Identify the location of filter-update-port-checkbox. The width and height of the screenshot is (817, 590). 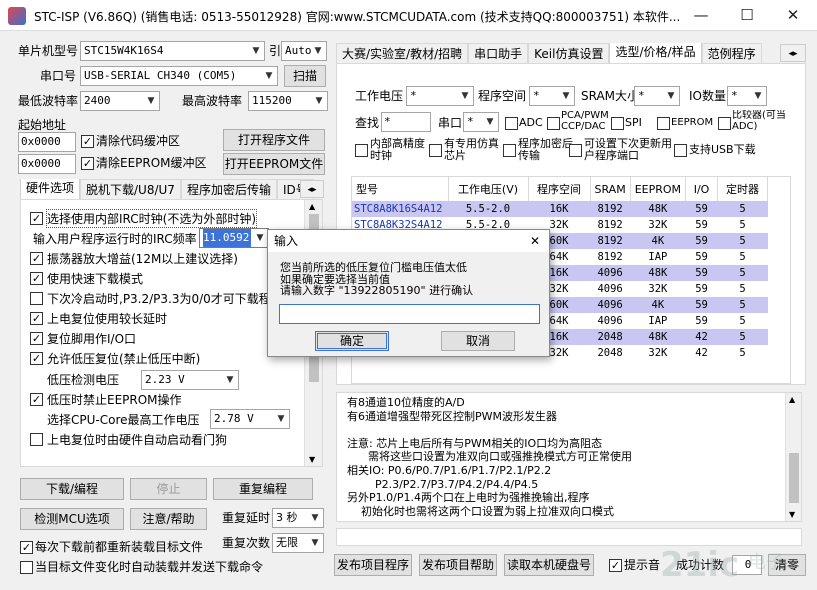
(575, 150).